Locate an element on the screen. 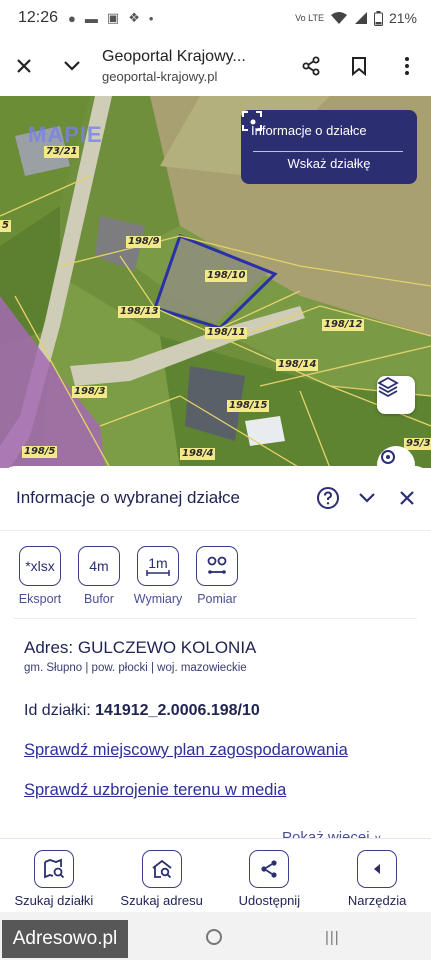 This screenshot has height=960, width=431. parcel-label: 198/15 is located at coordinates (248, 406).